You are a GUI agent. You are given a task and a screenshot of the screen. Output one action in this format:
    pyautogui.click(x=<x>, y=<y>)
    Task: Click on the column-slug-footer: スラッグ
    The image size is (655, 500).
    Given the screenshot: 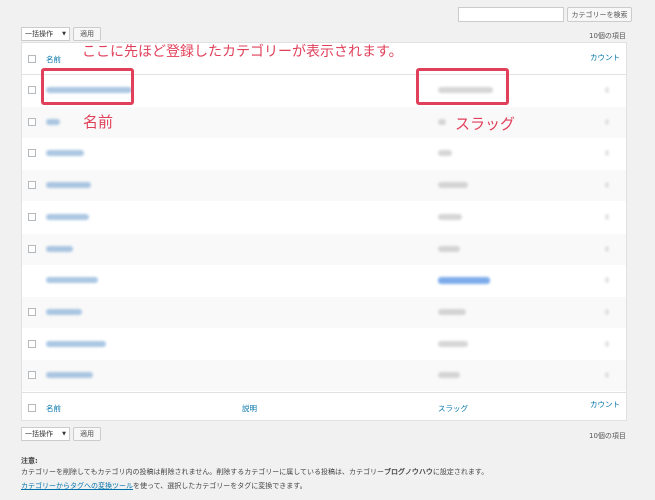 What is the action you would take?
    pyautogui.click(x=453, y=408)
    